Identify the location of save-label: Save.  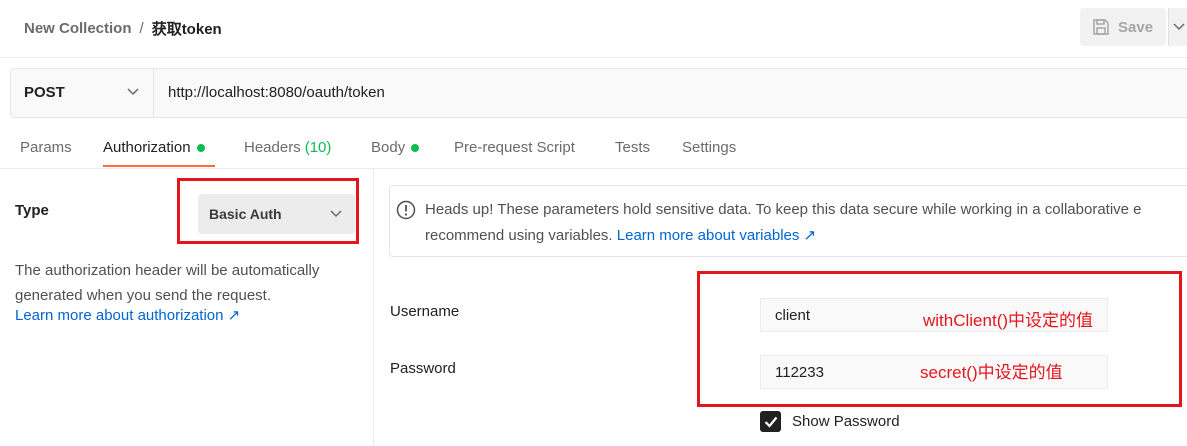
(1136, 27).